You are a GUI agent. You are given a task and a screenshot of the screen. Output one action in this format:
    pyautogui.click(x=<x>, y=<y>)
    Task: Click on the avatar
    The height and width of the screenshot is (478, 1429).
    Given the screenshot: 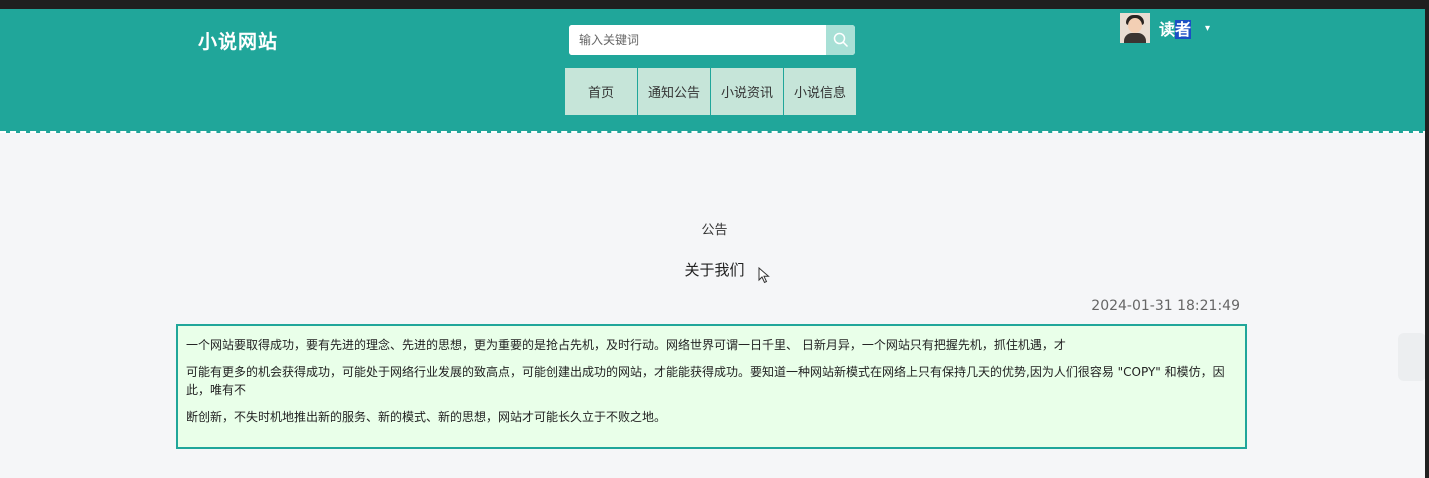 What is the action you would take?
    pyautogui.click(x=1135, y=28)
    